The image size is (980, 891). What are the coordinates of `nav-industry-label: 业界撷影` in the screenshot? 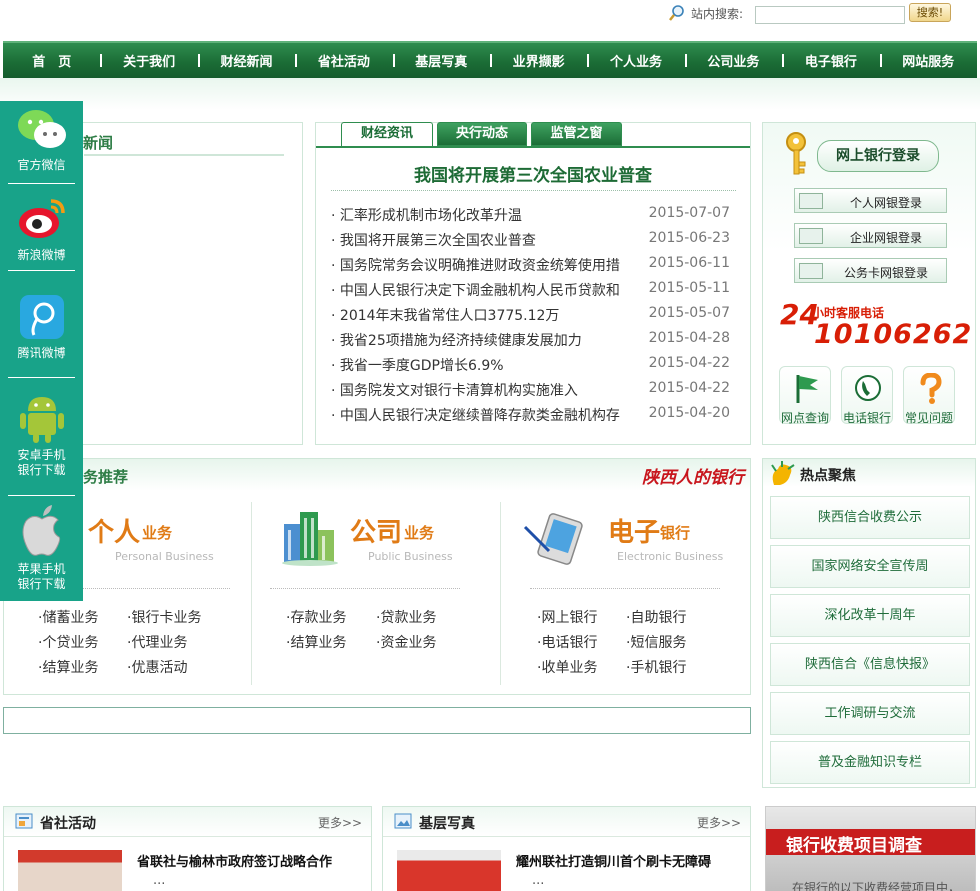 It's located at (538, 62).